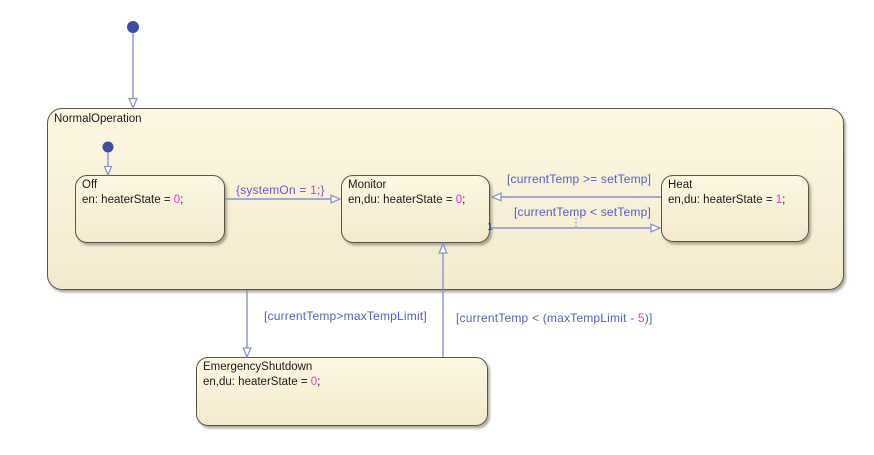 The height and width of the screenshot is (455, 874). Describe the element at coordinates (582, 212) in the screenshot. I see `transition-label-monitor-to-heat: [currentTemp < setTemp]` at that location.